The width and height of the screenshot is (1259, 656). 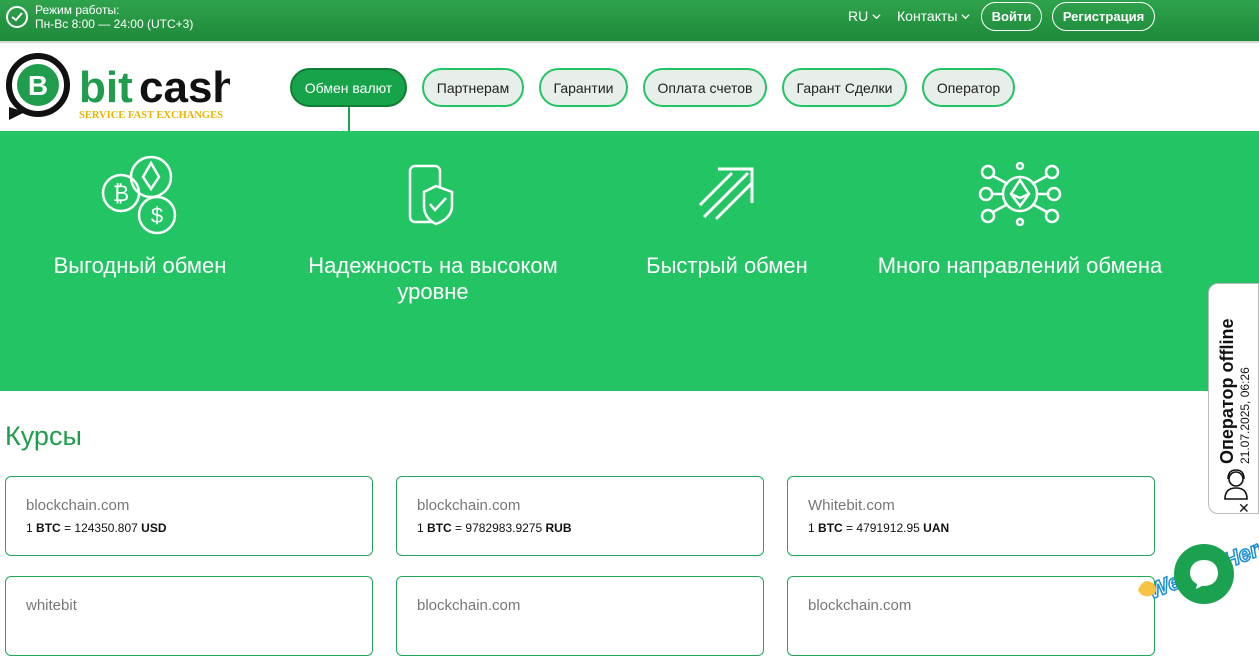 I want to click on feature-label: Много направлений обмена, so click(x=1020, y=265).